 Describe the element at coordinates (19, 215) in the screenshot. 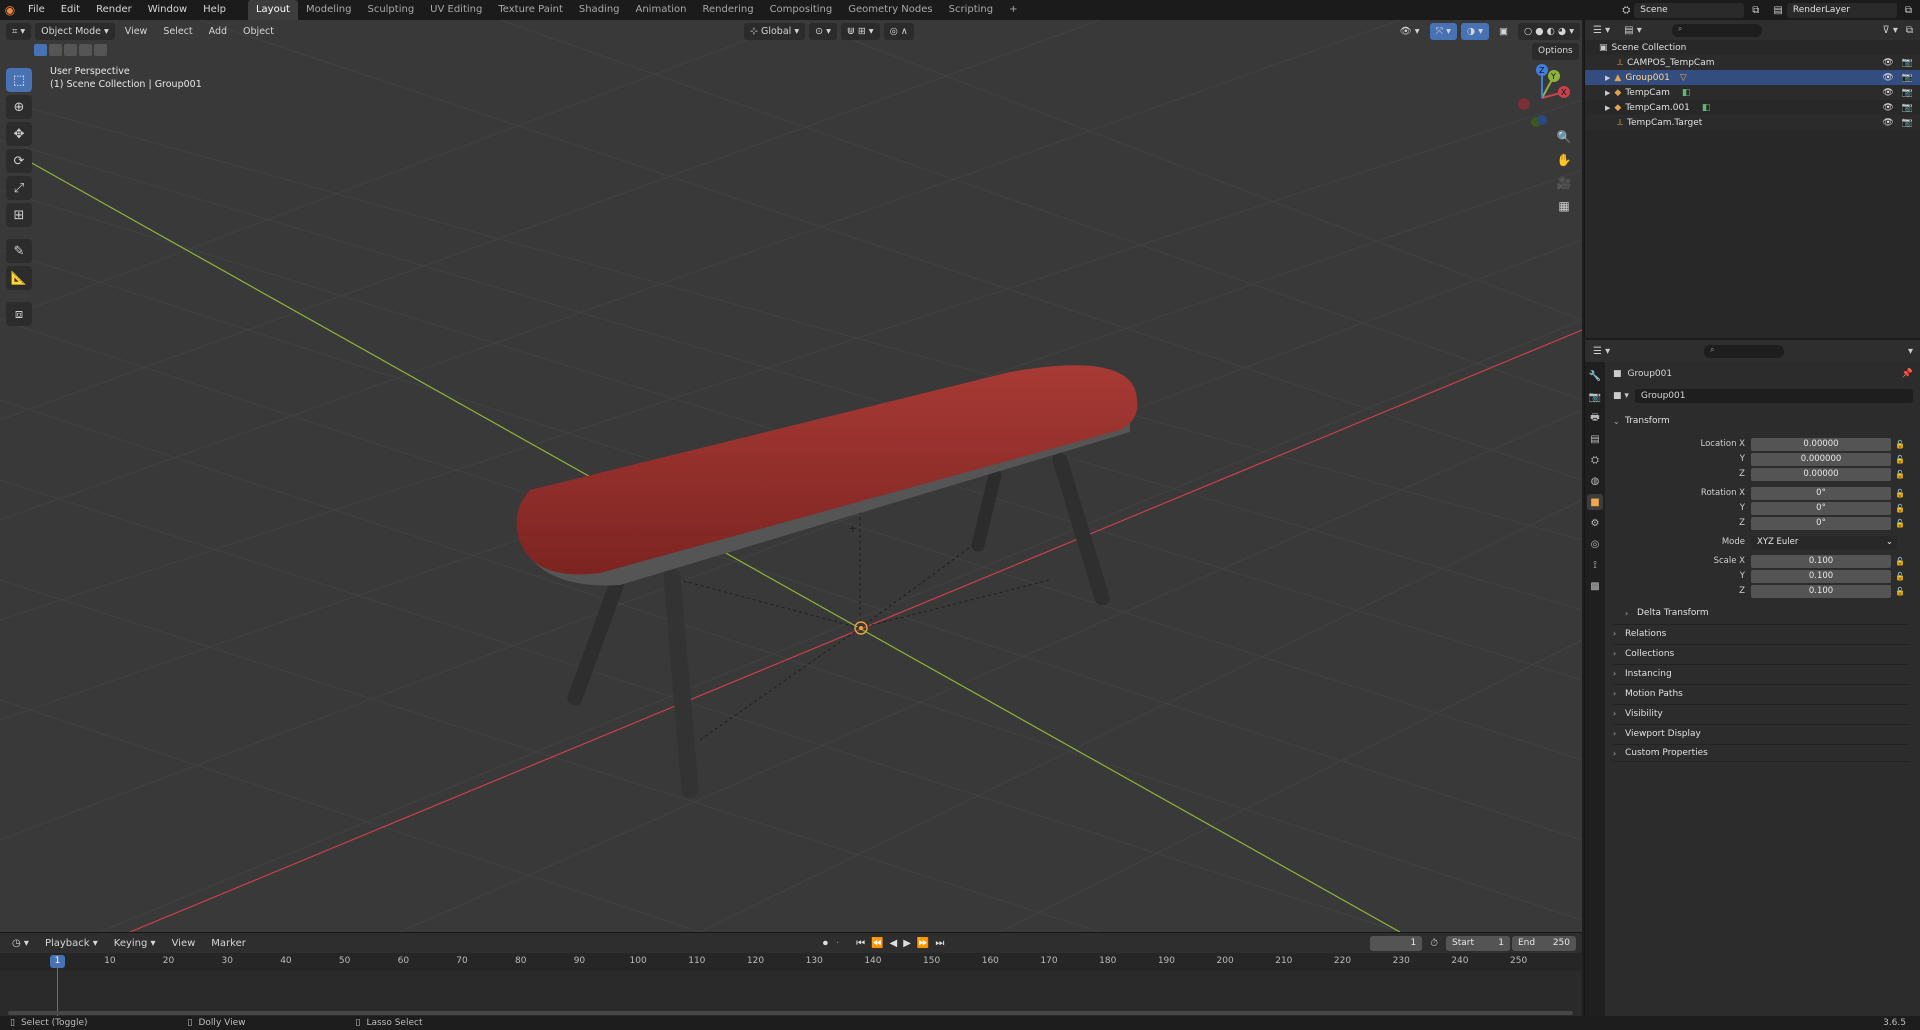

I see `transform-tool-icon: ⊞` at that location.